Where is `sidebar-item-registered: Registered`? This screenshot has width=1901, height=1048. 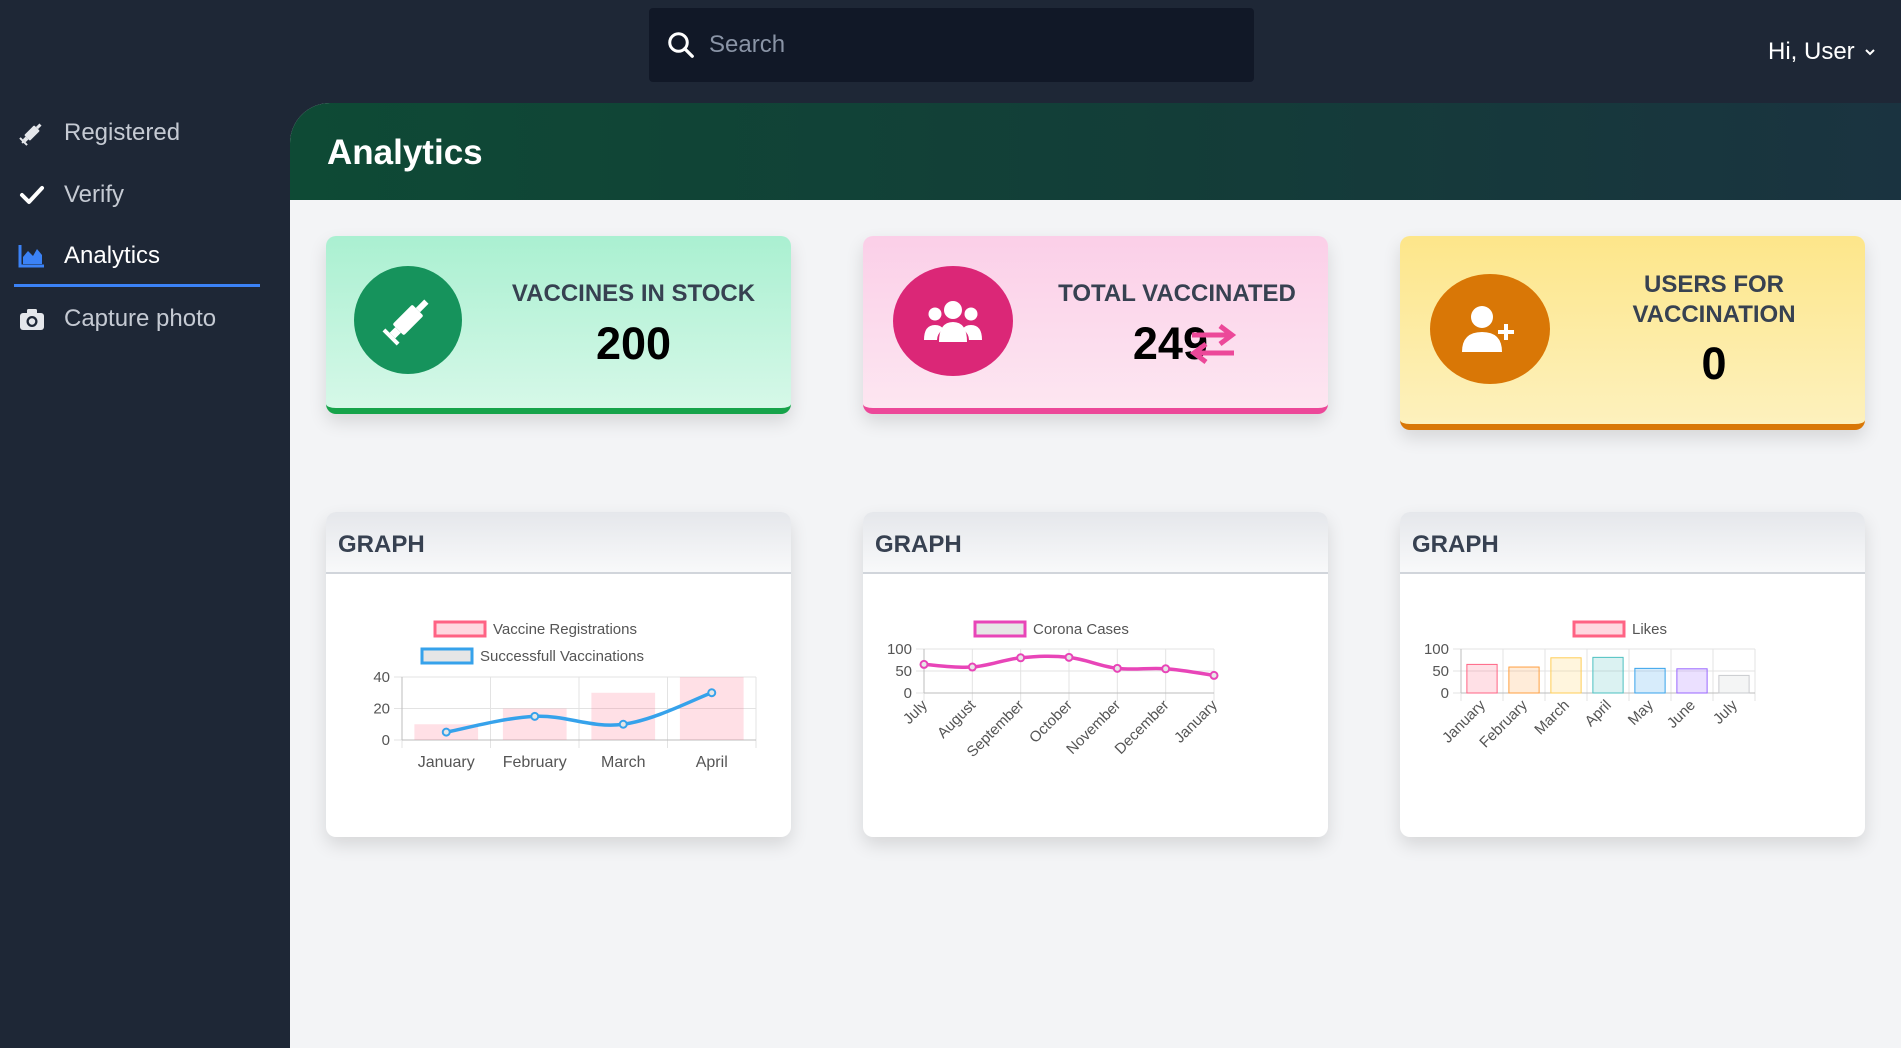
sidebar-item-registered: Registered is located at coordinates (137, 133).